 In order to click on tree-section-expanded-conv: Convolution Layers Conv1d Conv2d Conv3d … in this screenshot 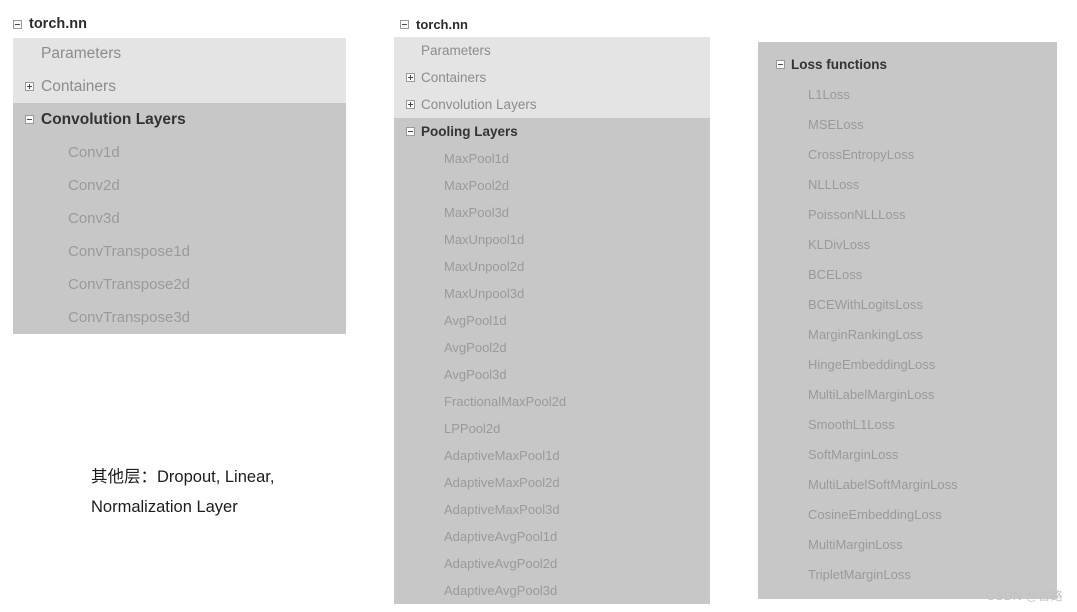, I will do `click(179, 218)`.